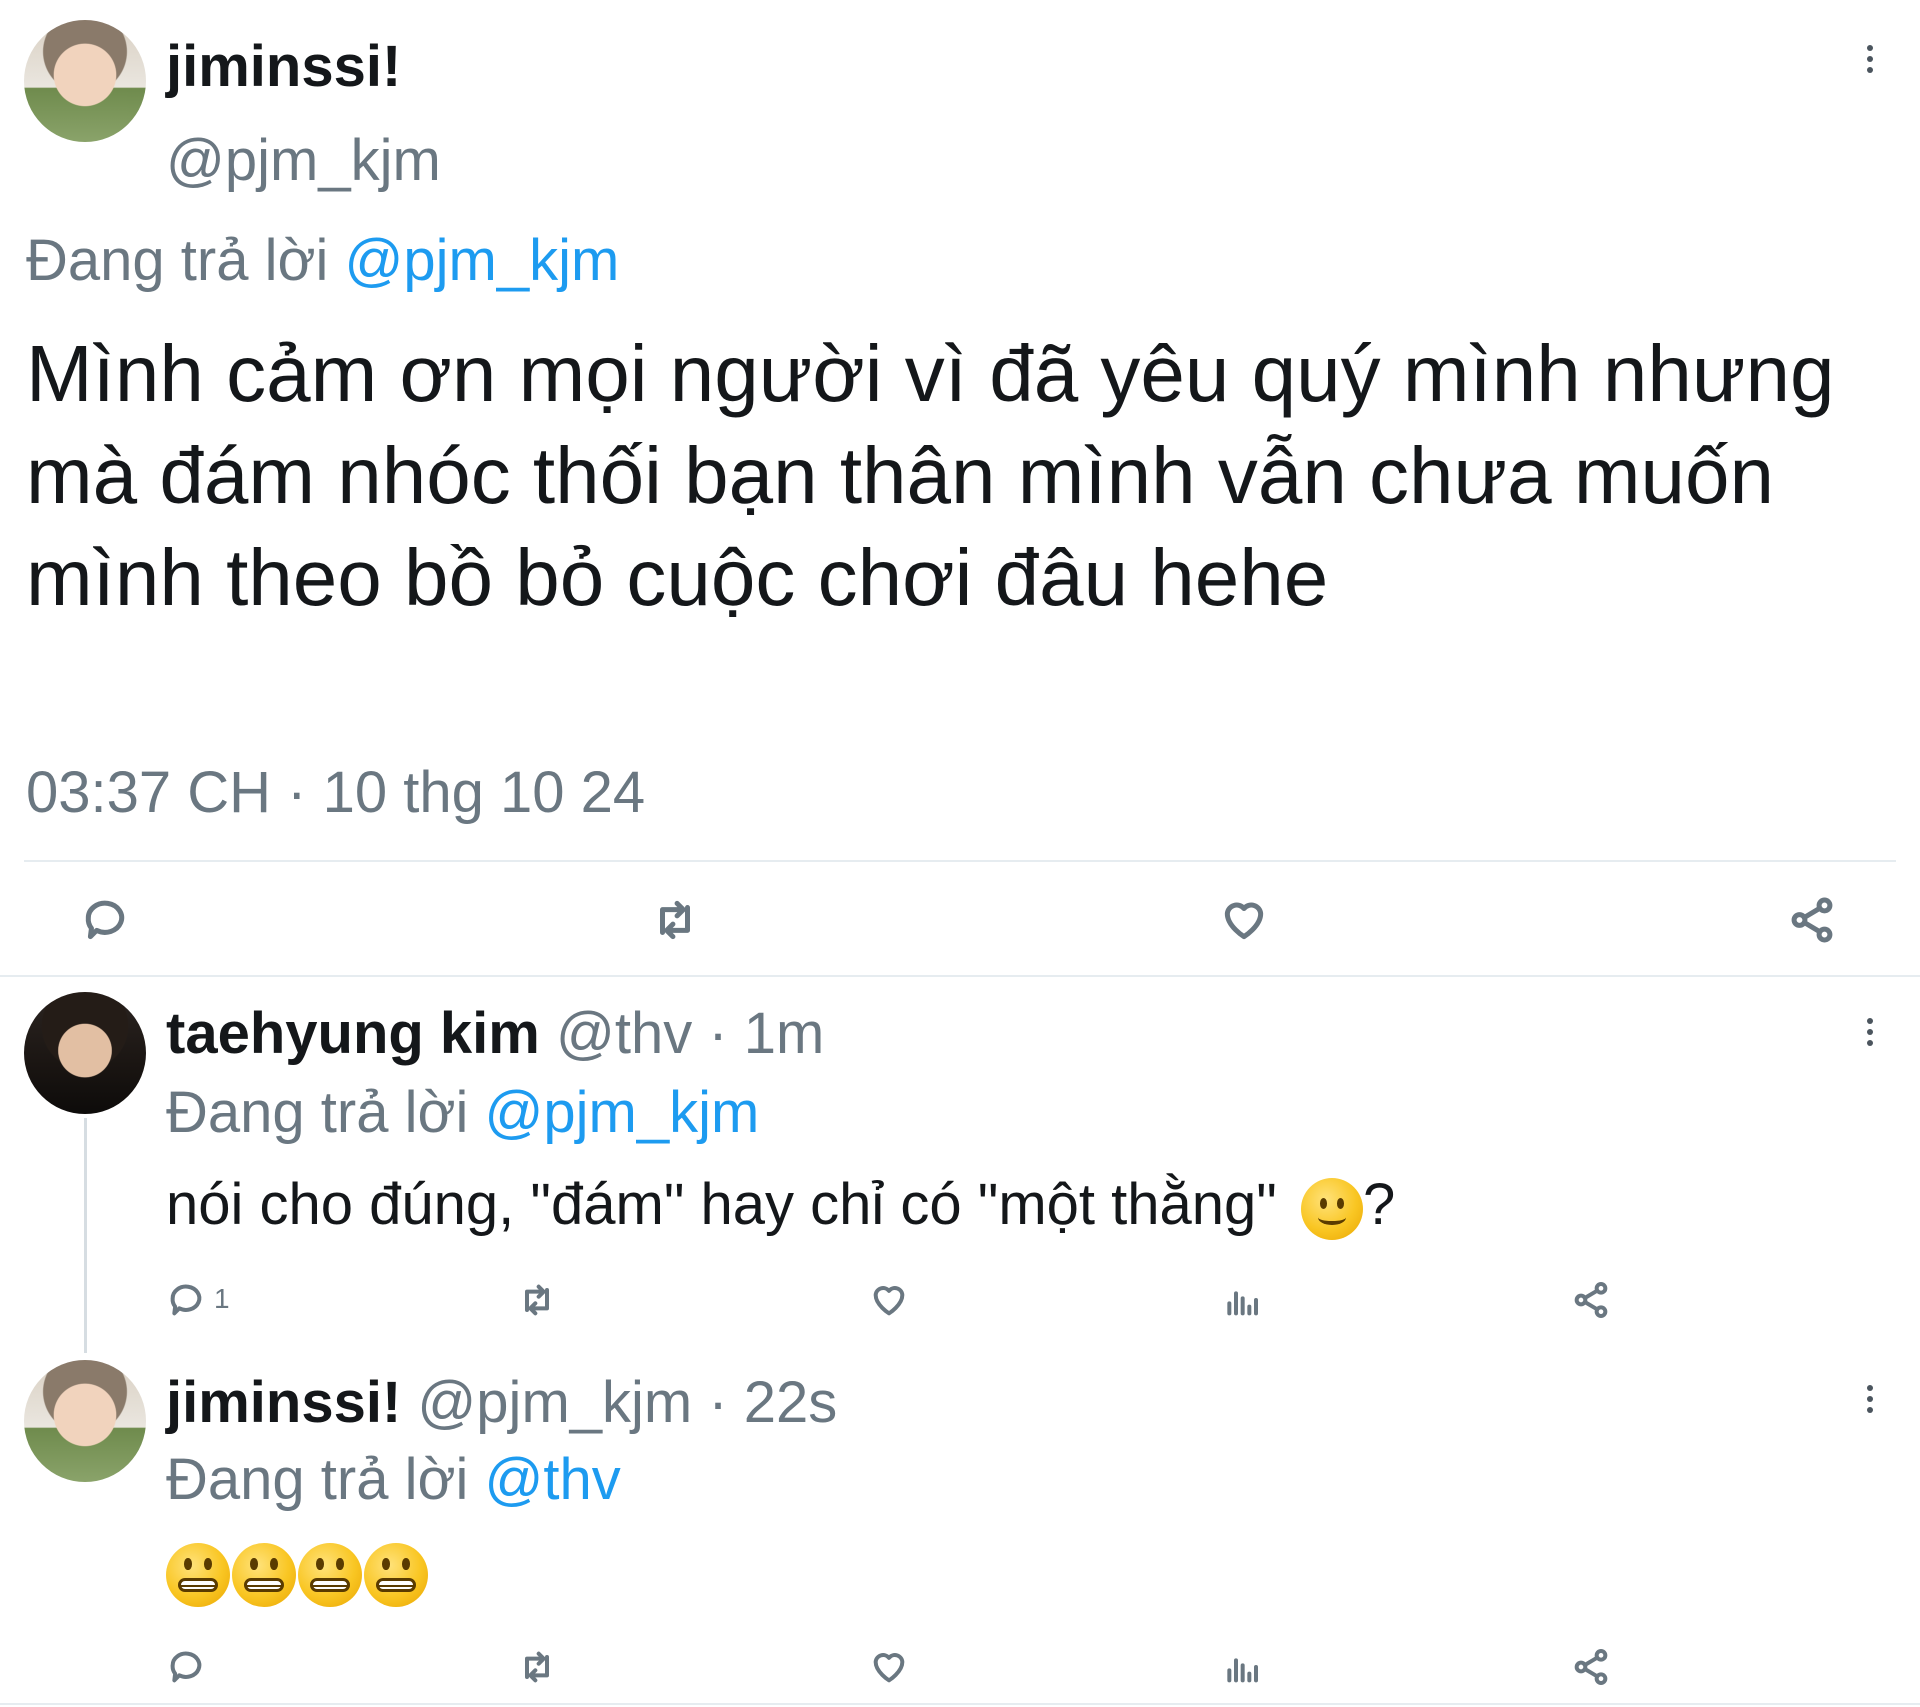 The height and width of the screenshot is (1707, 1920). What do you see at coordinates (353, 1033) in the screenshot?
I see `display-name: taehyung kim` at bounding box center [353, 1033].